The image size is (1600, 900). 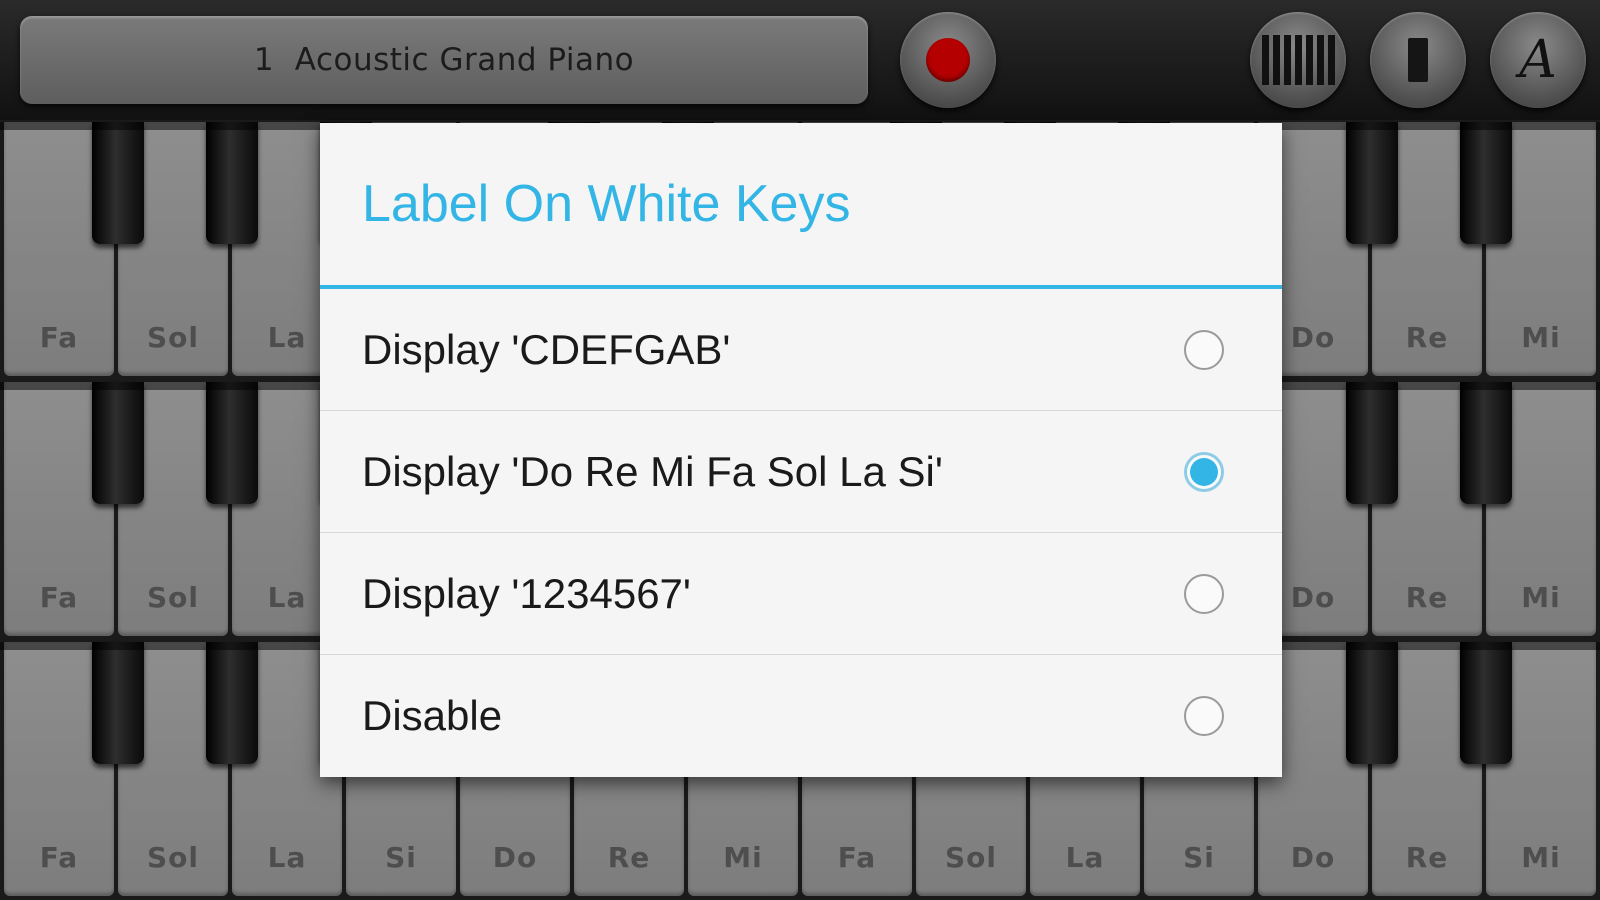 What do you see at coordinates (546, 349) in the screenshot?
I see `option-label: Display 'CDEFGAB'` at bounding box center [546, 349].